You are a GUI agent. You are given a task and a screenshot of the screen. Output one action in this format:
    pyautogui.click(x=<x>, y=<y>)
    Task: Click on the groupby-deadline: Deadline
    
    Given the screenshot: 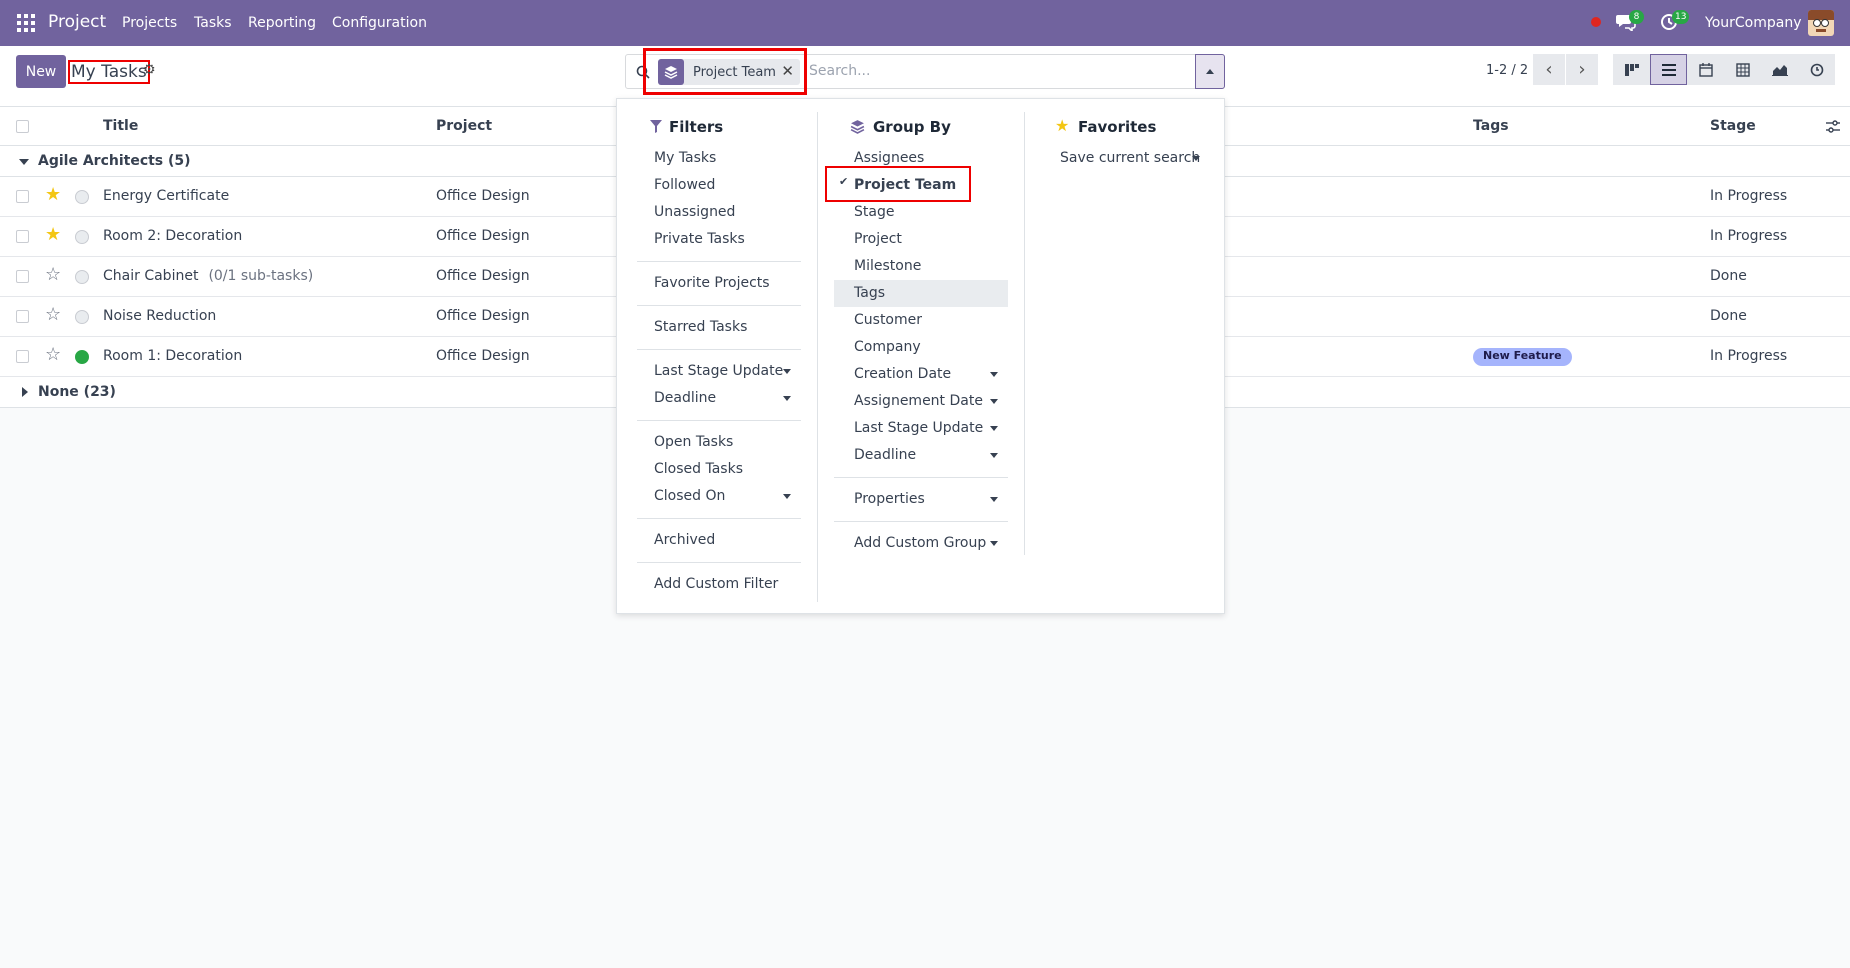 What is the action you would take?
    pyautogui.click(x=885, y=455)
    